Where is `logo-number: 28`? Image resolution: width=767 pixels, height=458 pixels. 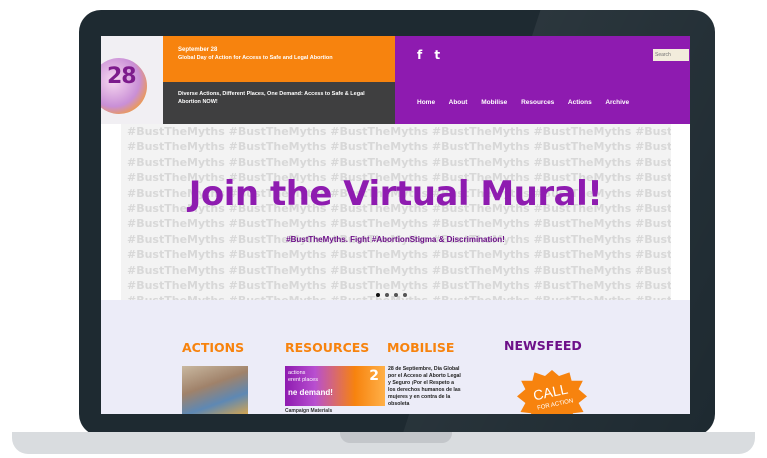
logo-number: 28 is located at coordinates (122, 76).